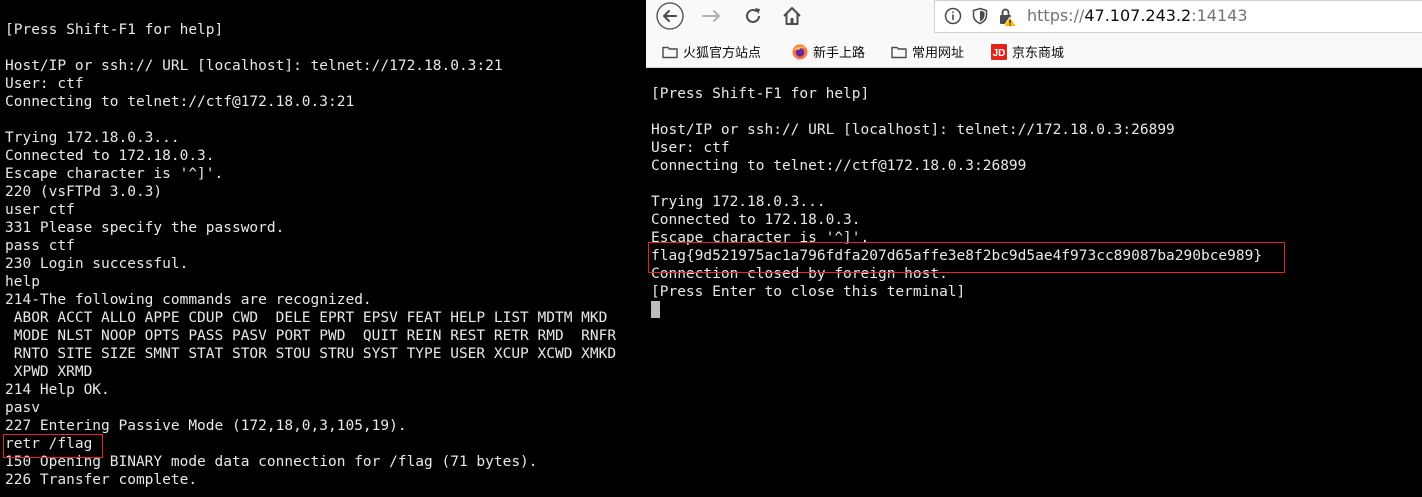 The image size is (1422, 497). I want to click on terminal-line: [Press Enter to close this terminal], so click(808, 292).